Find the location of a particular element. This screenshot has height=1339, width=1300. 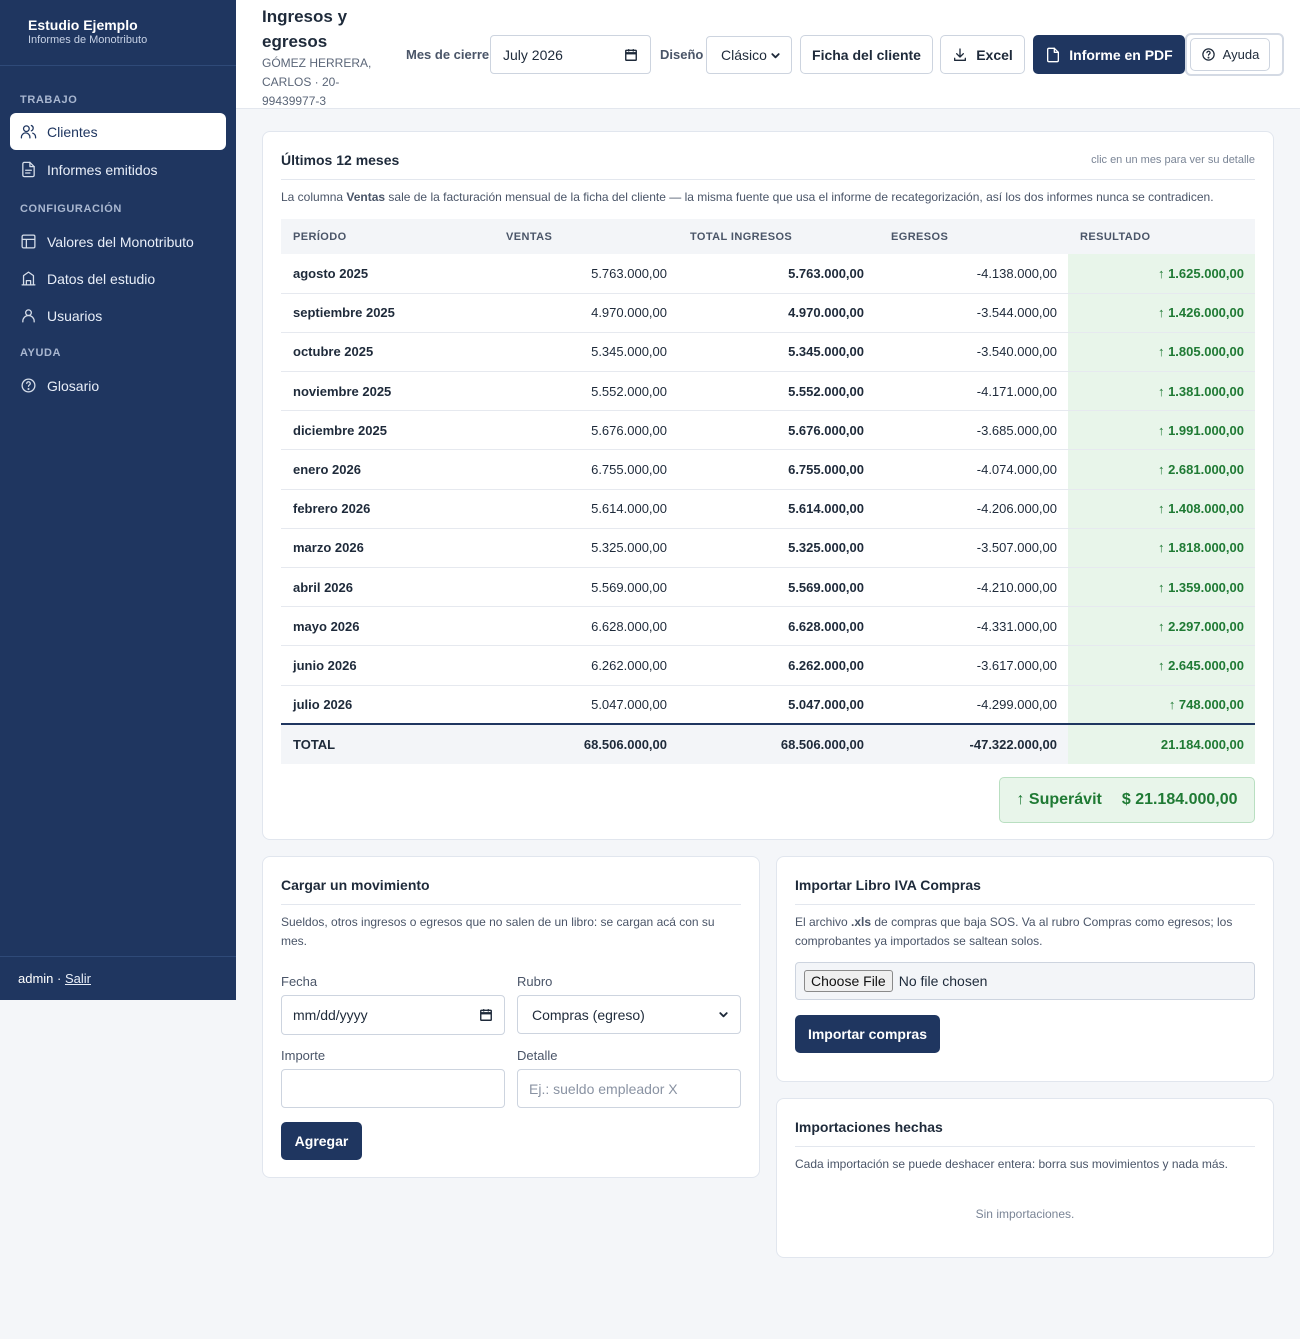

period-cell: octubre 2025 is located at coordinates (381, 352).